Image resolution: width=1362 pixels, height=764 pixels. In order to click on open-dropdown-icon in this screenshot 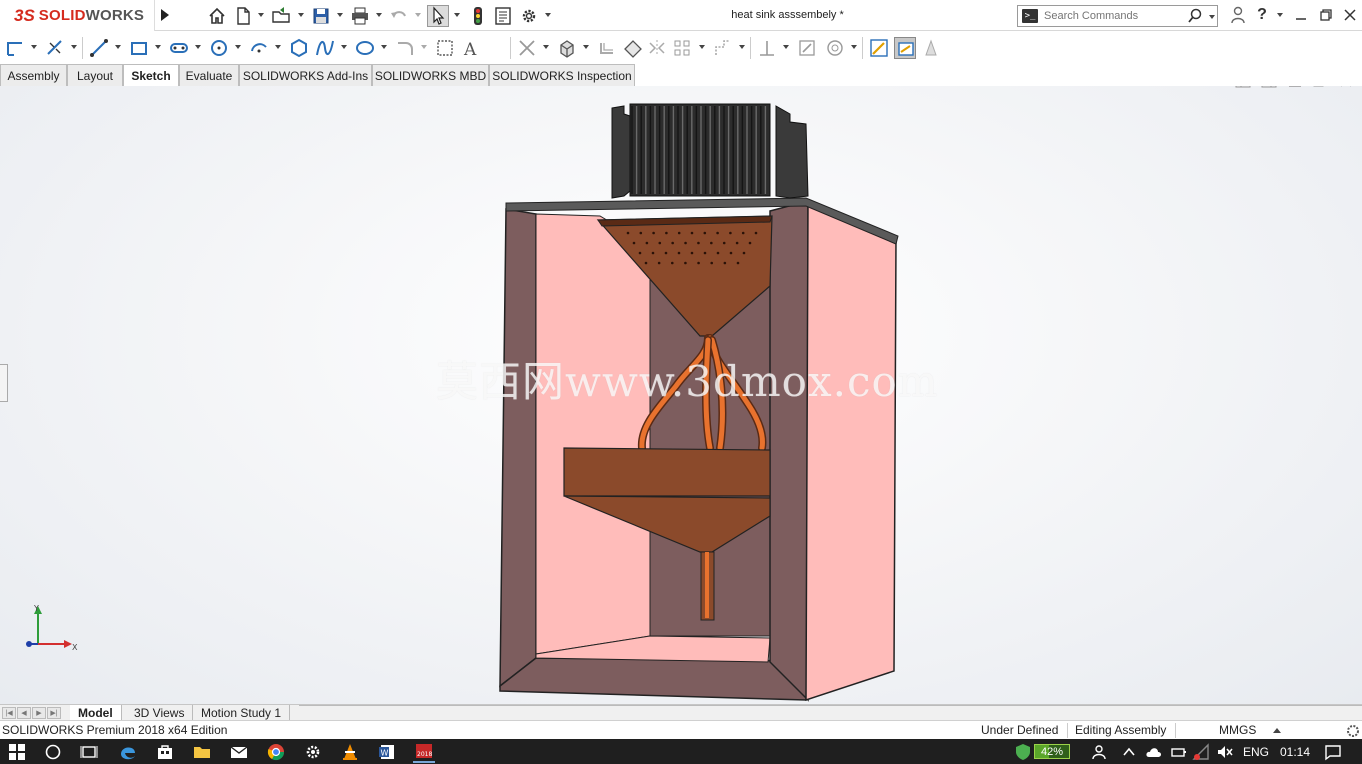, I will do `click(301, 15)`.